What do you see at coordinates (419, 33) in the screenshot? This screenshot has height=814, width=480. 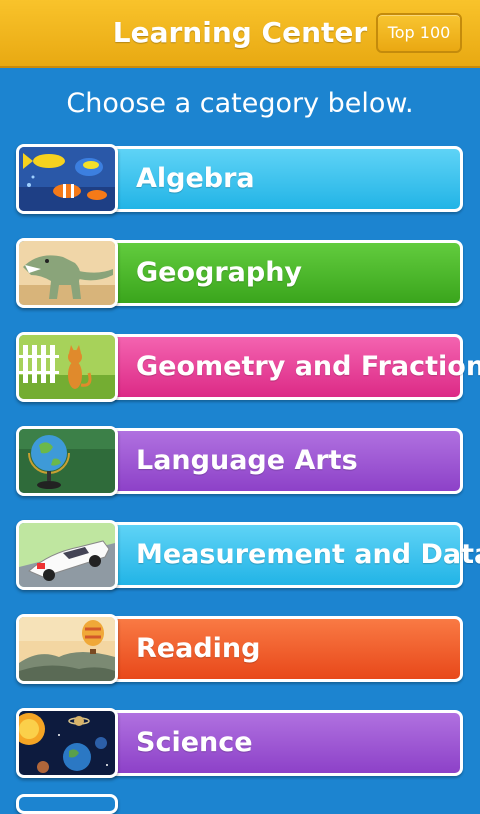 I see `top-100-button: Top 100` at bounding box center [419, 33].